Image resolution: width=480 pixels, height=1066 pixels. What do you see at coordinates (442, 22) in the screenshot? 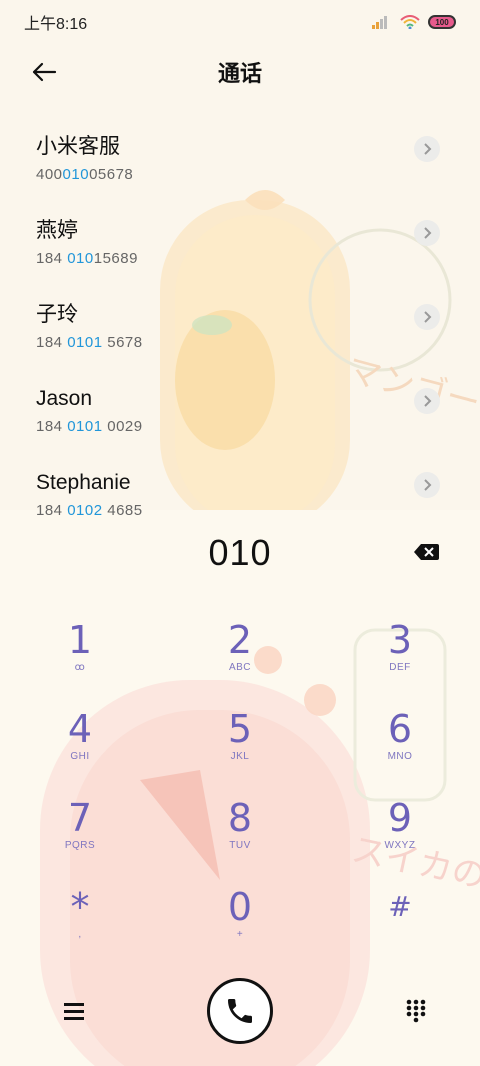
I see `battery-icon: 100` at bounding box center [442, 22].